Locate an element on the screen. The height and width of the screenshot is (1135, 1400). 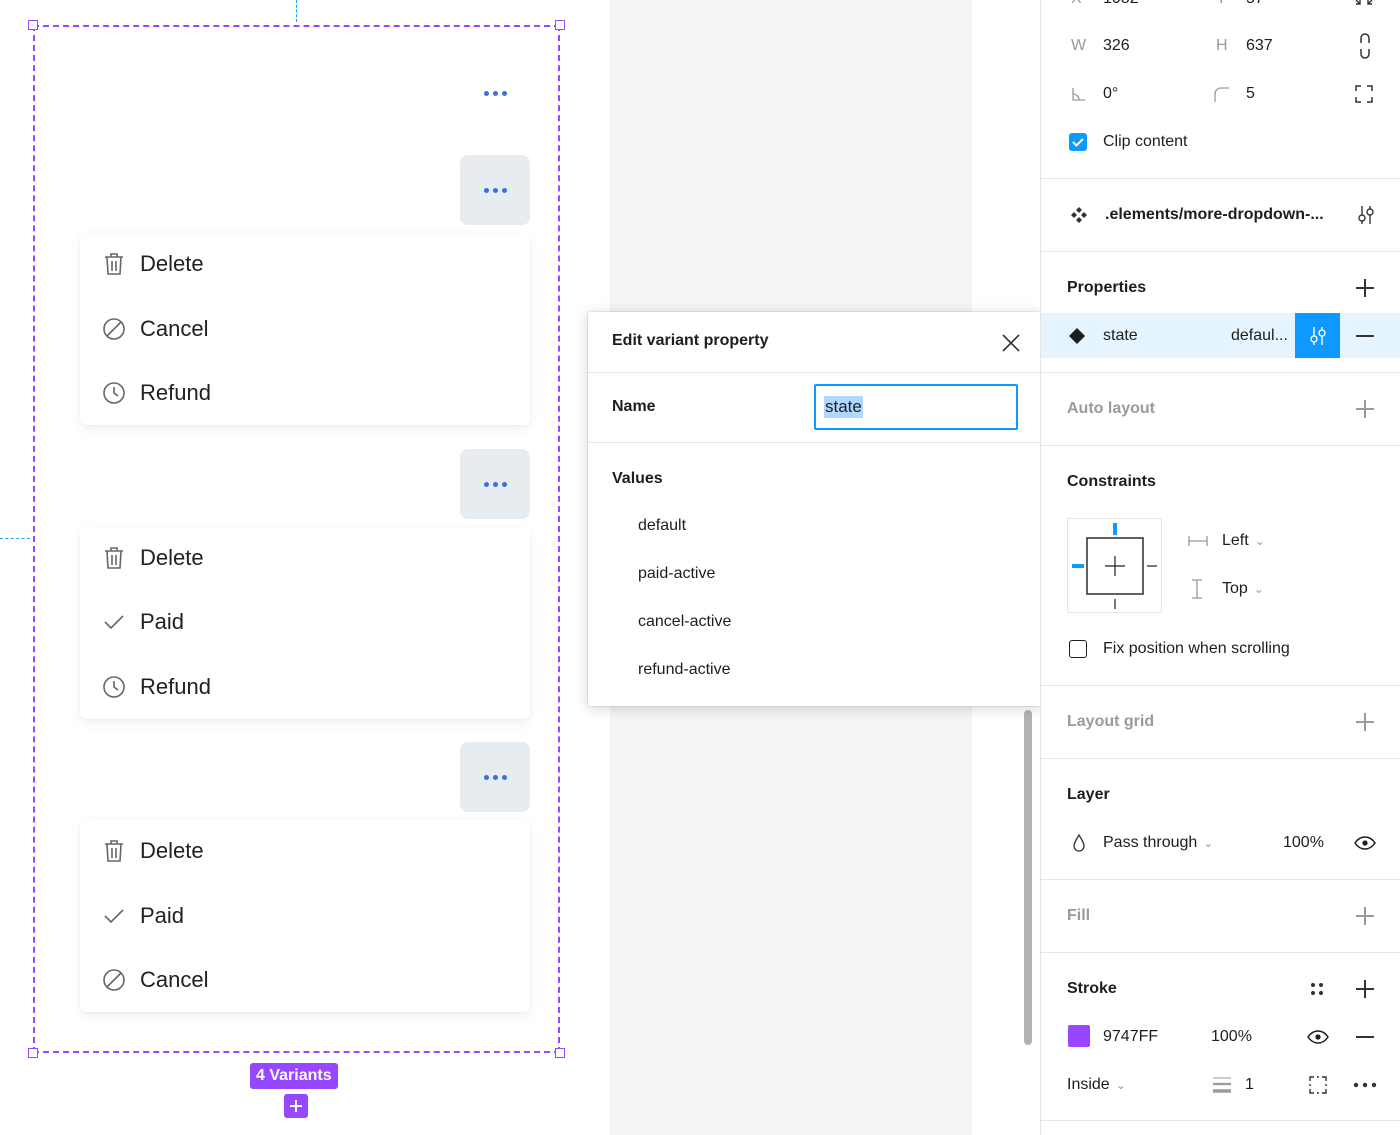
stroke-weight-icon is located at coordinates (1222, 1085).